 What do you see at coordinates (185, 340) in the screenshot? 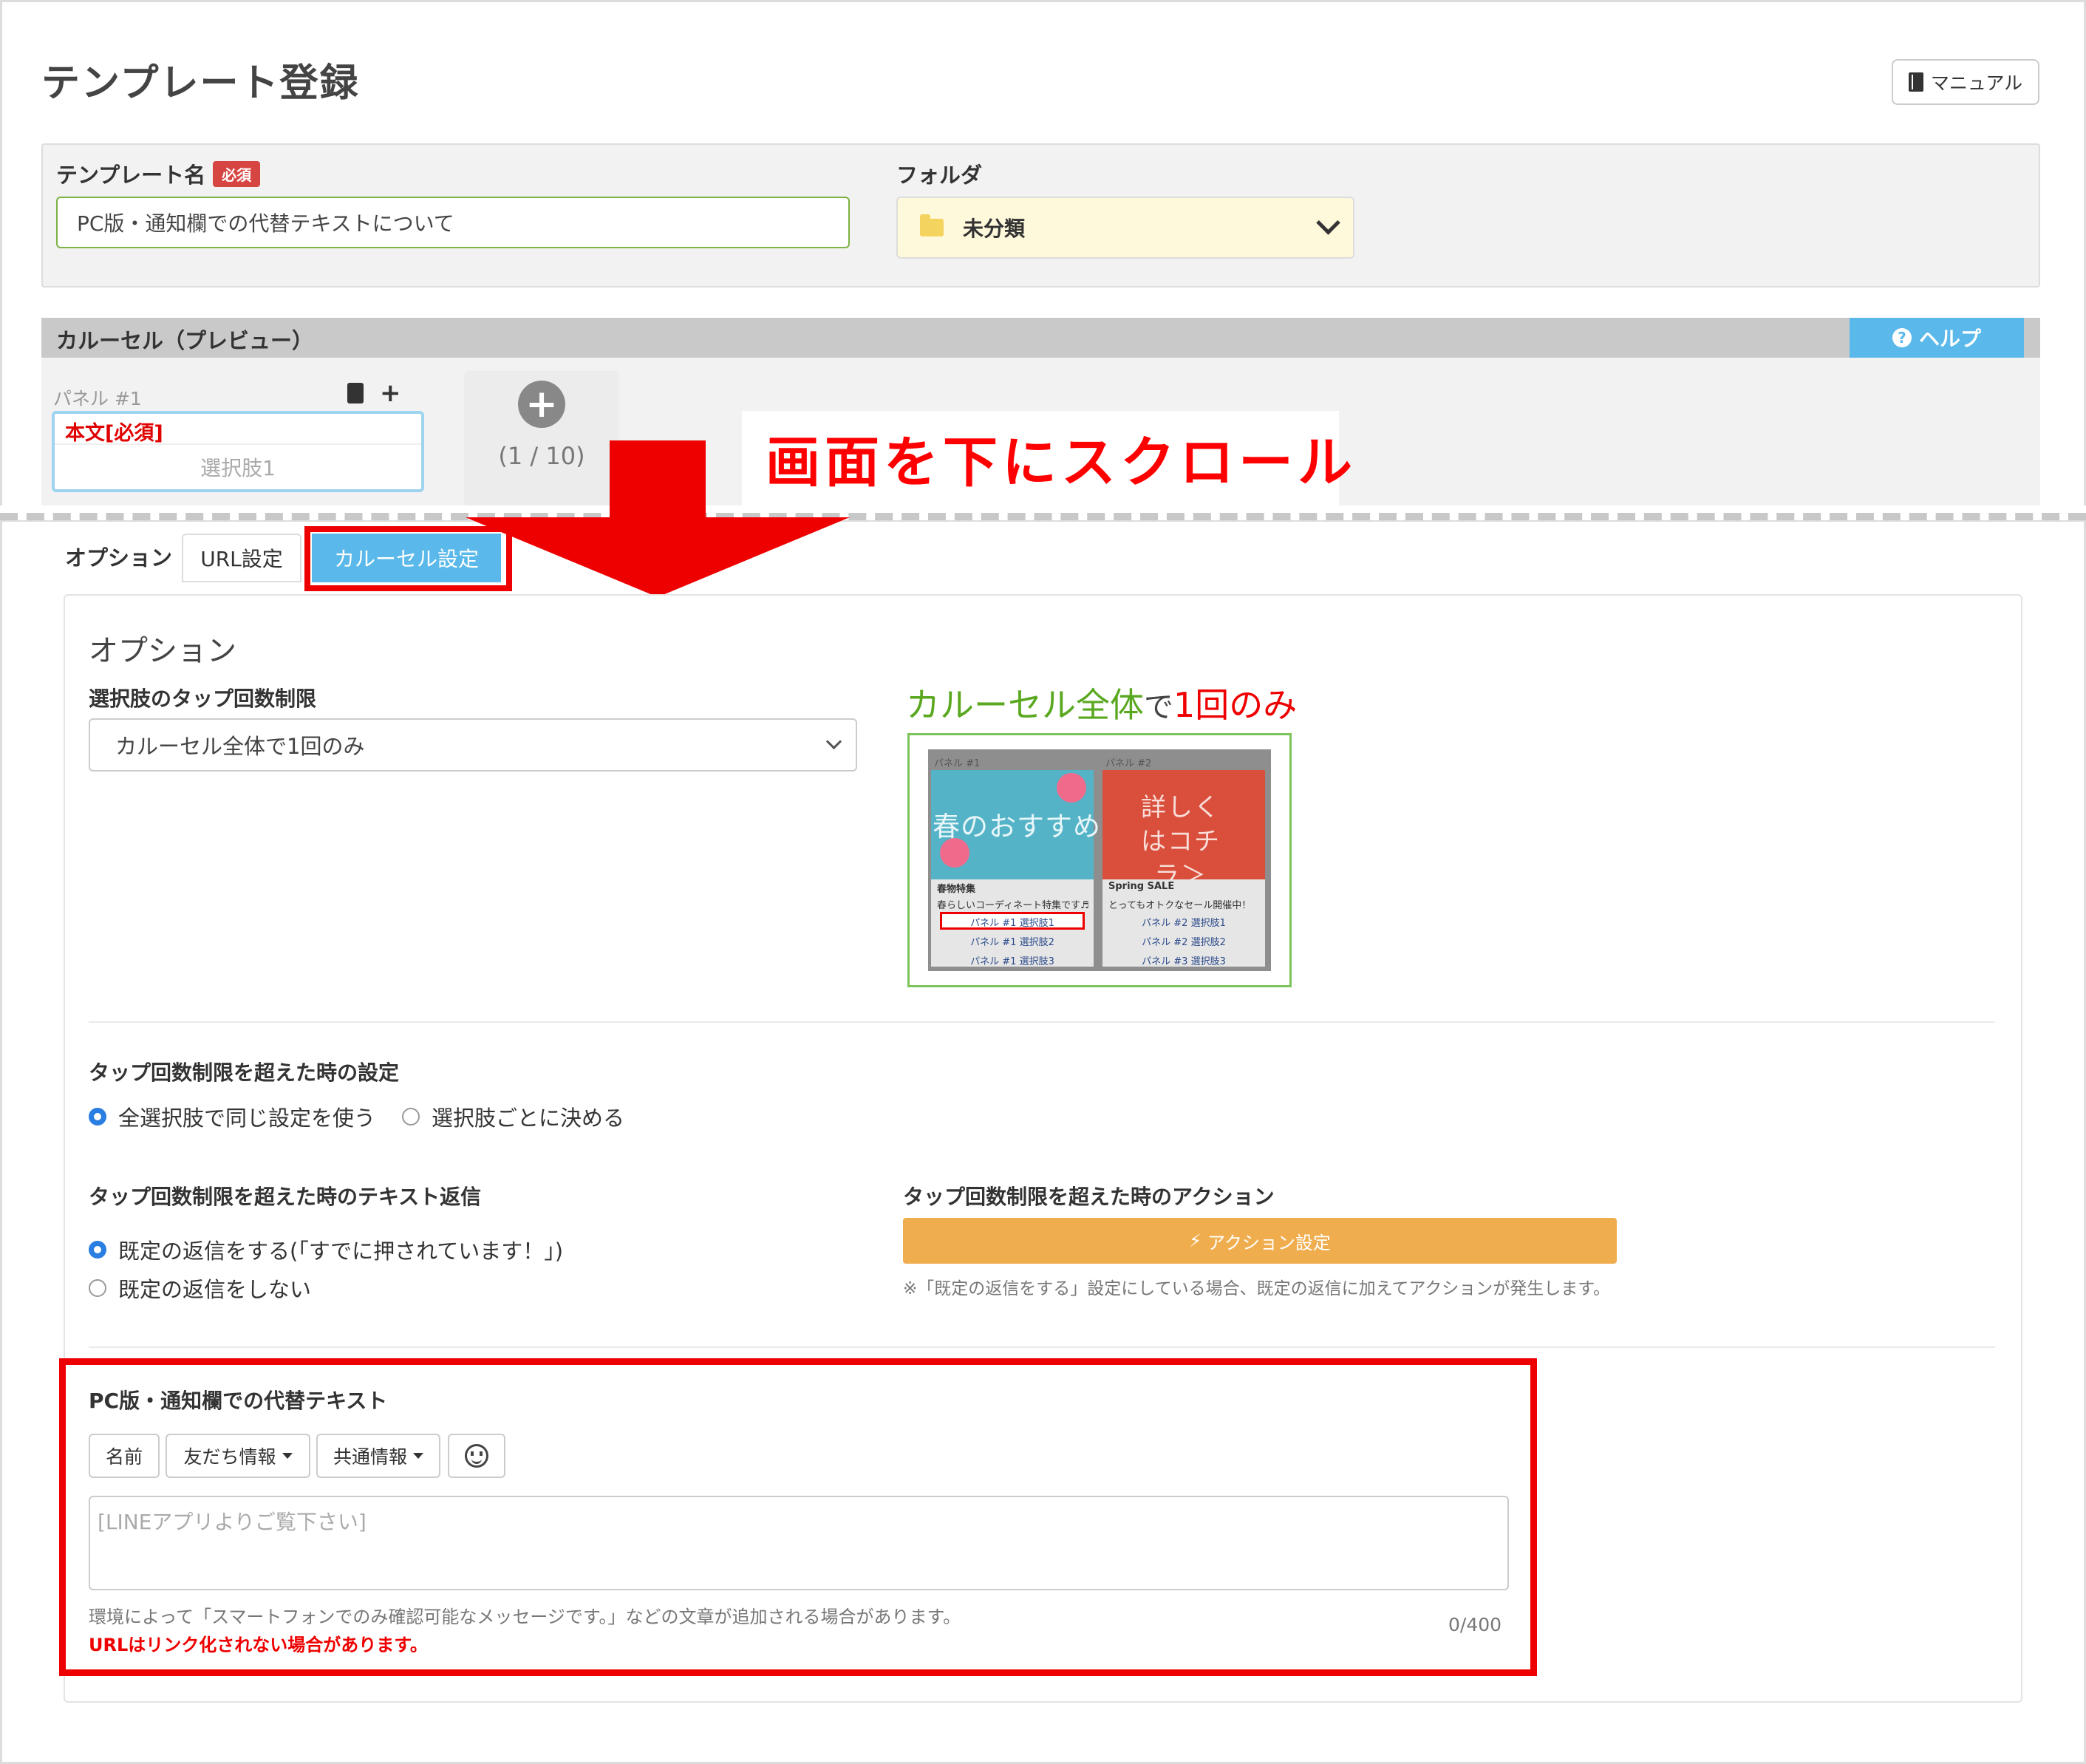
I see `carousel-title: カルーセル（プレビュー）` at bounding box center [185, 340].